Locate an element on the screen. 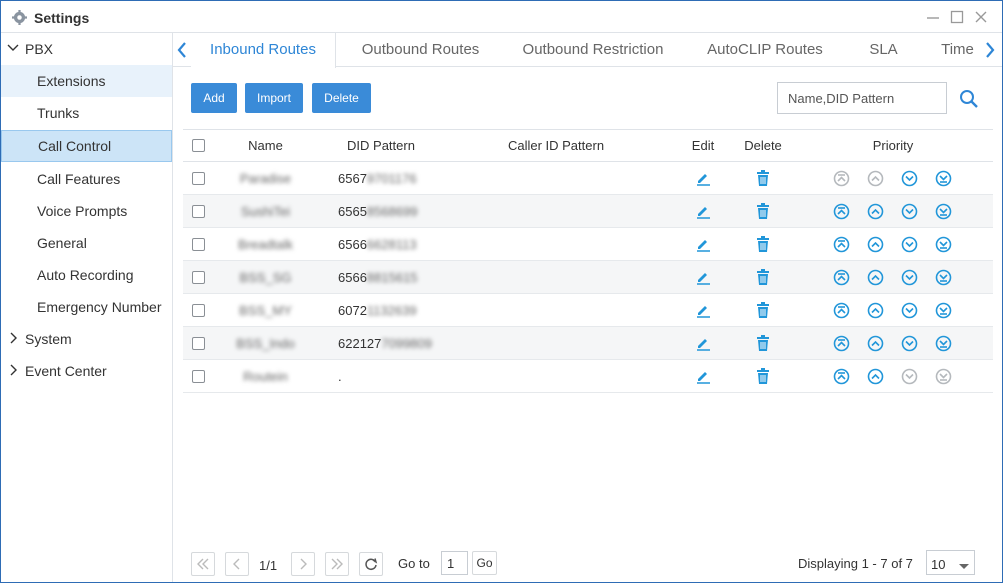 The image size is (1003, 583). sidebar-item-call-features: Call Features is located at coordinates (86, 179).